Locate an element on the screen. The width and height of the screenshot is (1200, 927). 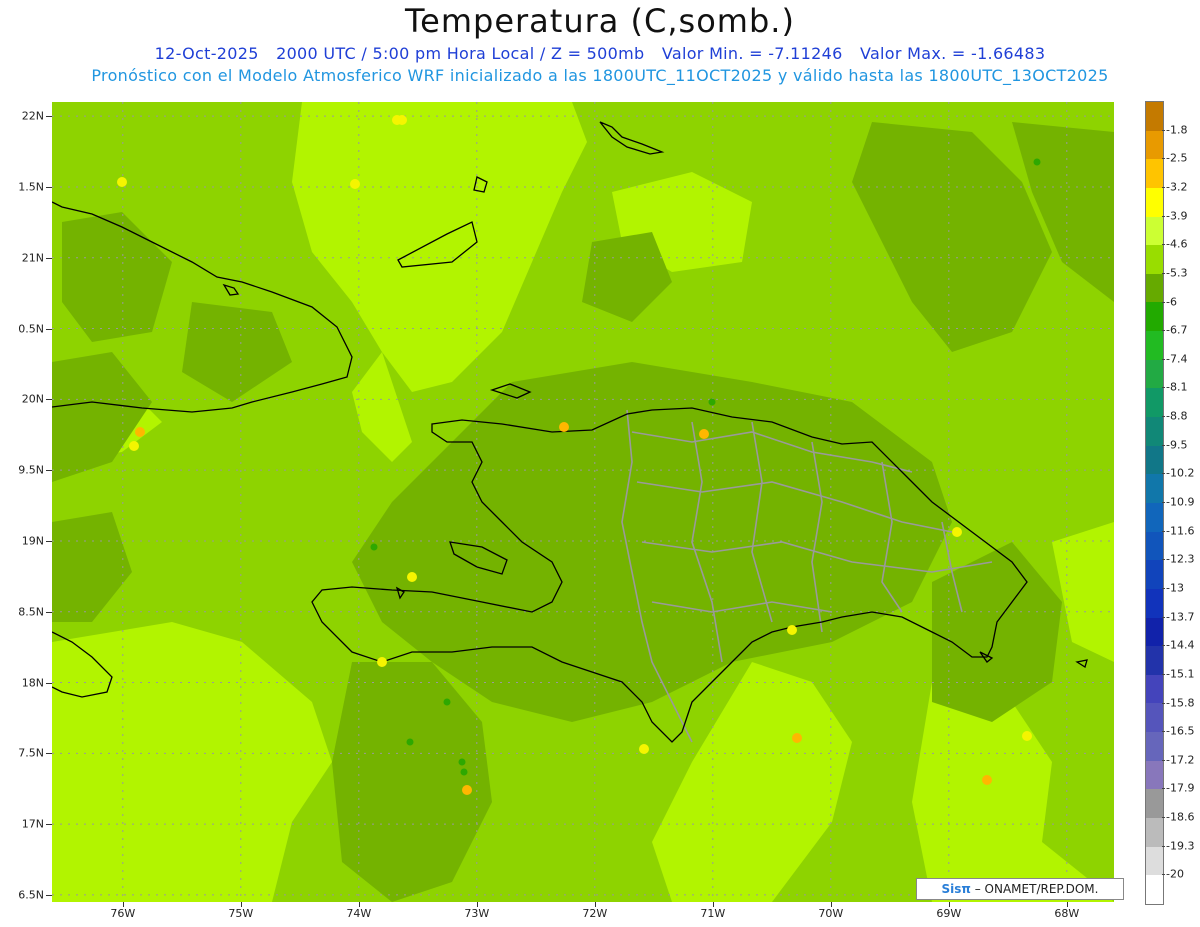
colorbar-label: -16.5 is located at coordinates (1180, 731).